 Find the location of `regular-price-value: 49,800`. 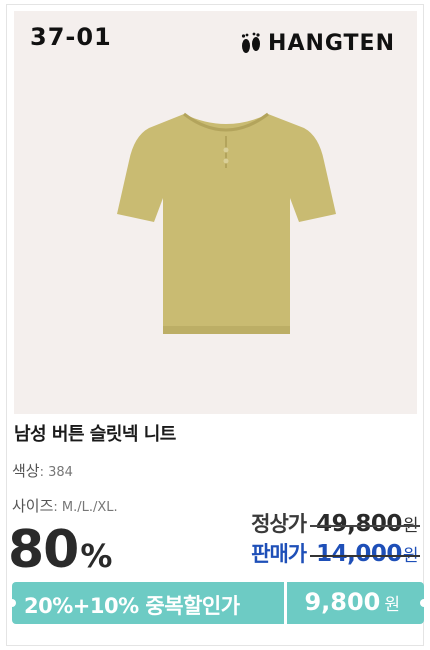

regular-price-value: 49,800 is located at coordinates (359, 524).